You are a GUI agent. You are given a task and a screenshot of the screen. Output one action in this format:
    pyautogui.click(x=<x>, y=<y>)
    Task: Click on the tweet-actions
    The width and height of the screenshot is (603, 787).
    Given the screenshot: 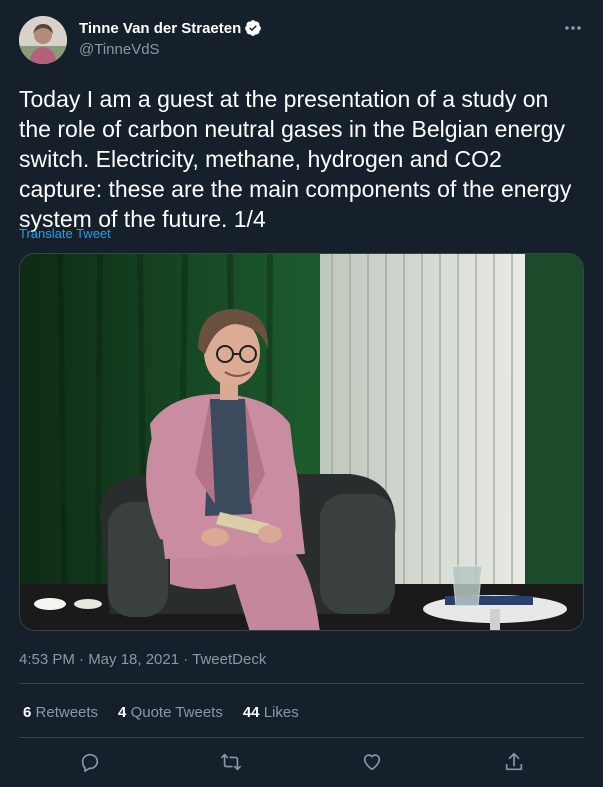 What is the action you would take?
    pyautogui.click(x=301, y=762)
    